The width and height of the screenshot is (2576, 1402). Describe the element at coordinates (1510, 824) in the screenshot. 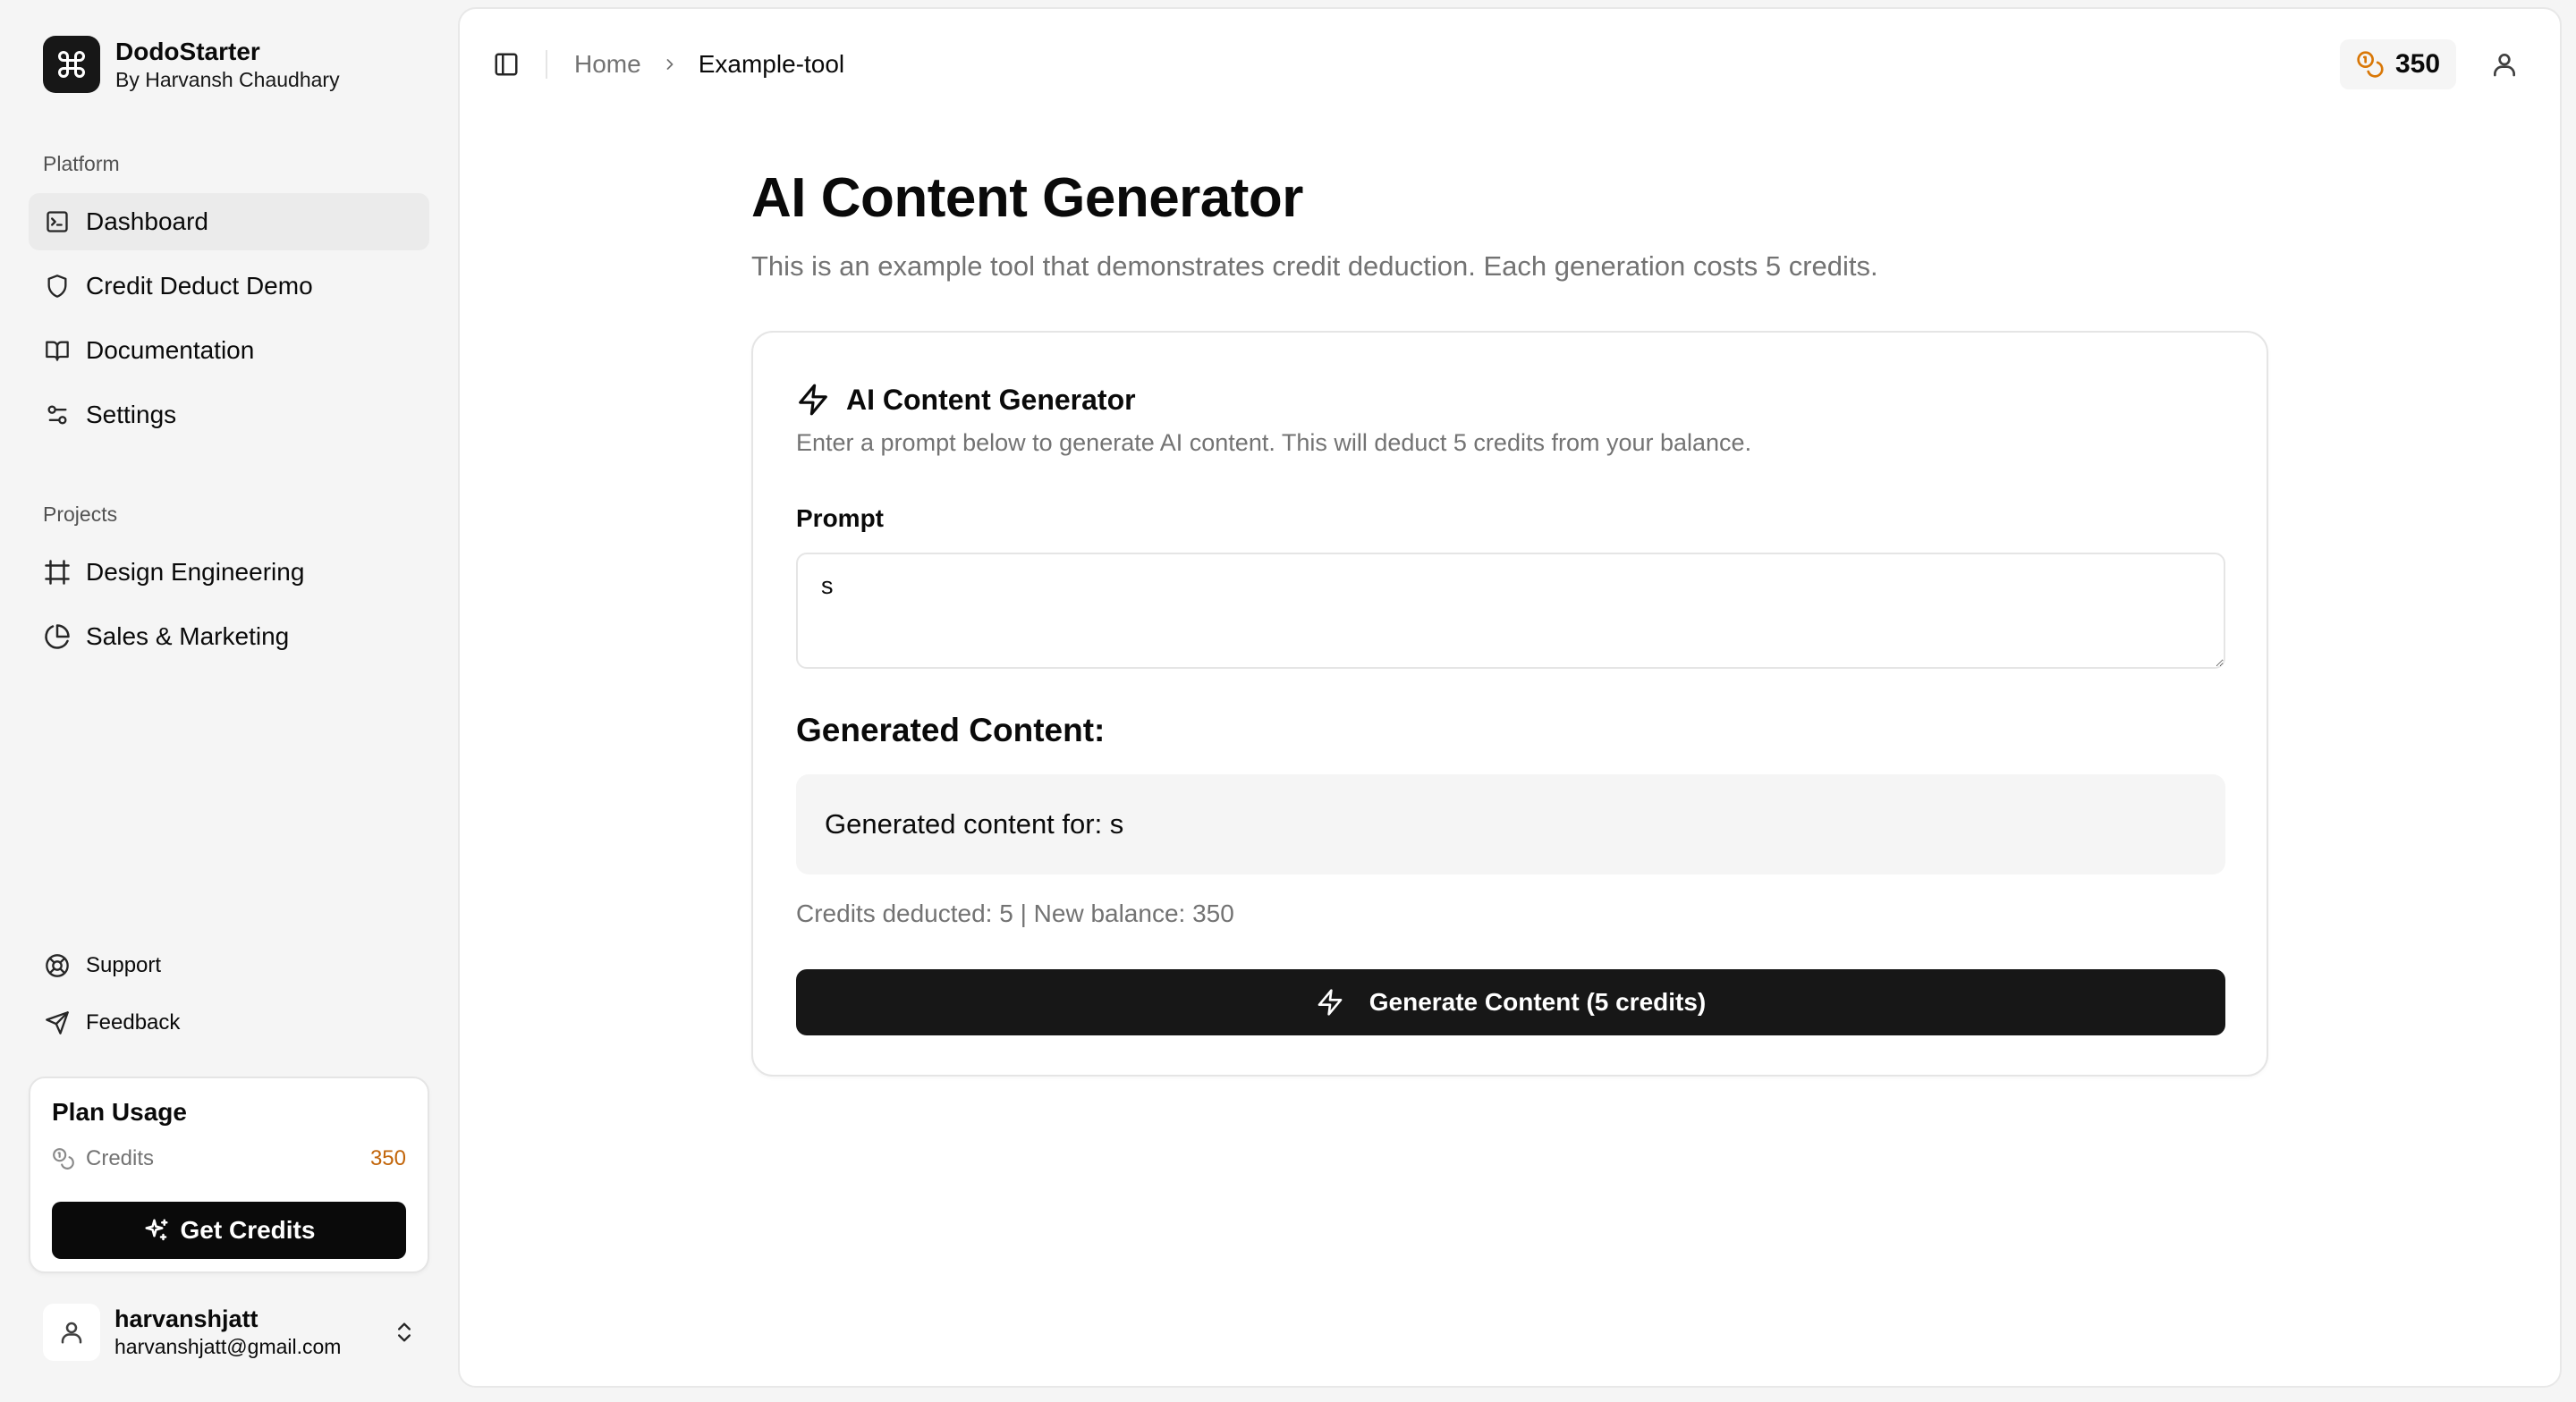

I see `generated-content-output: Generated content for: s` at that location.